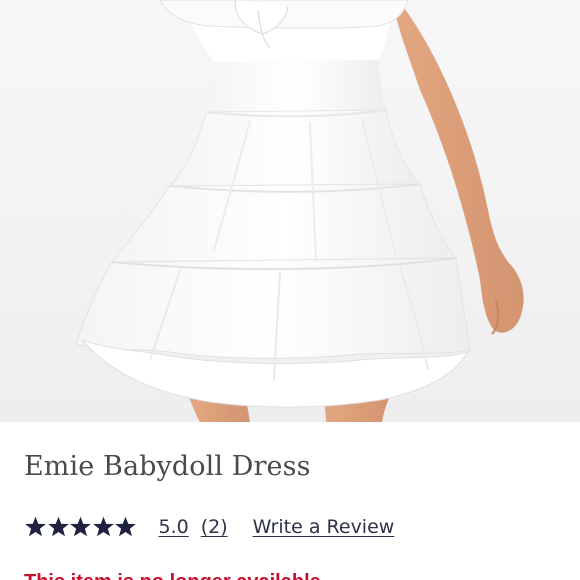  Describe the element at coordinates (172, 575) in the screenshot. I see `availability-message: This item is no longer available` at that location.